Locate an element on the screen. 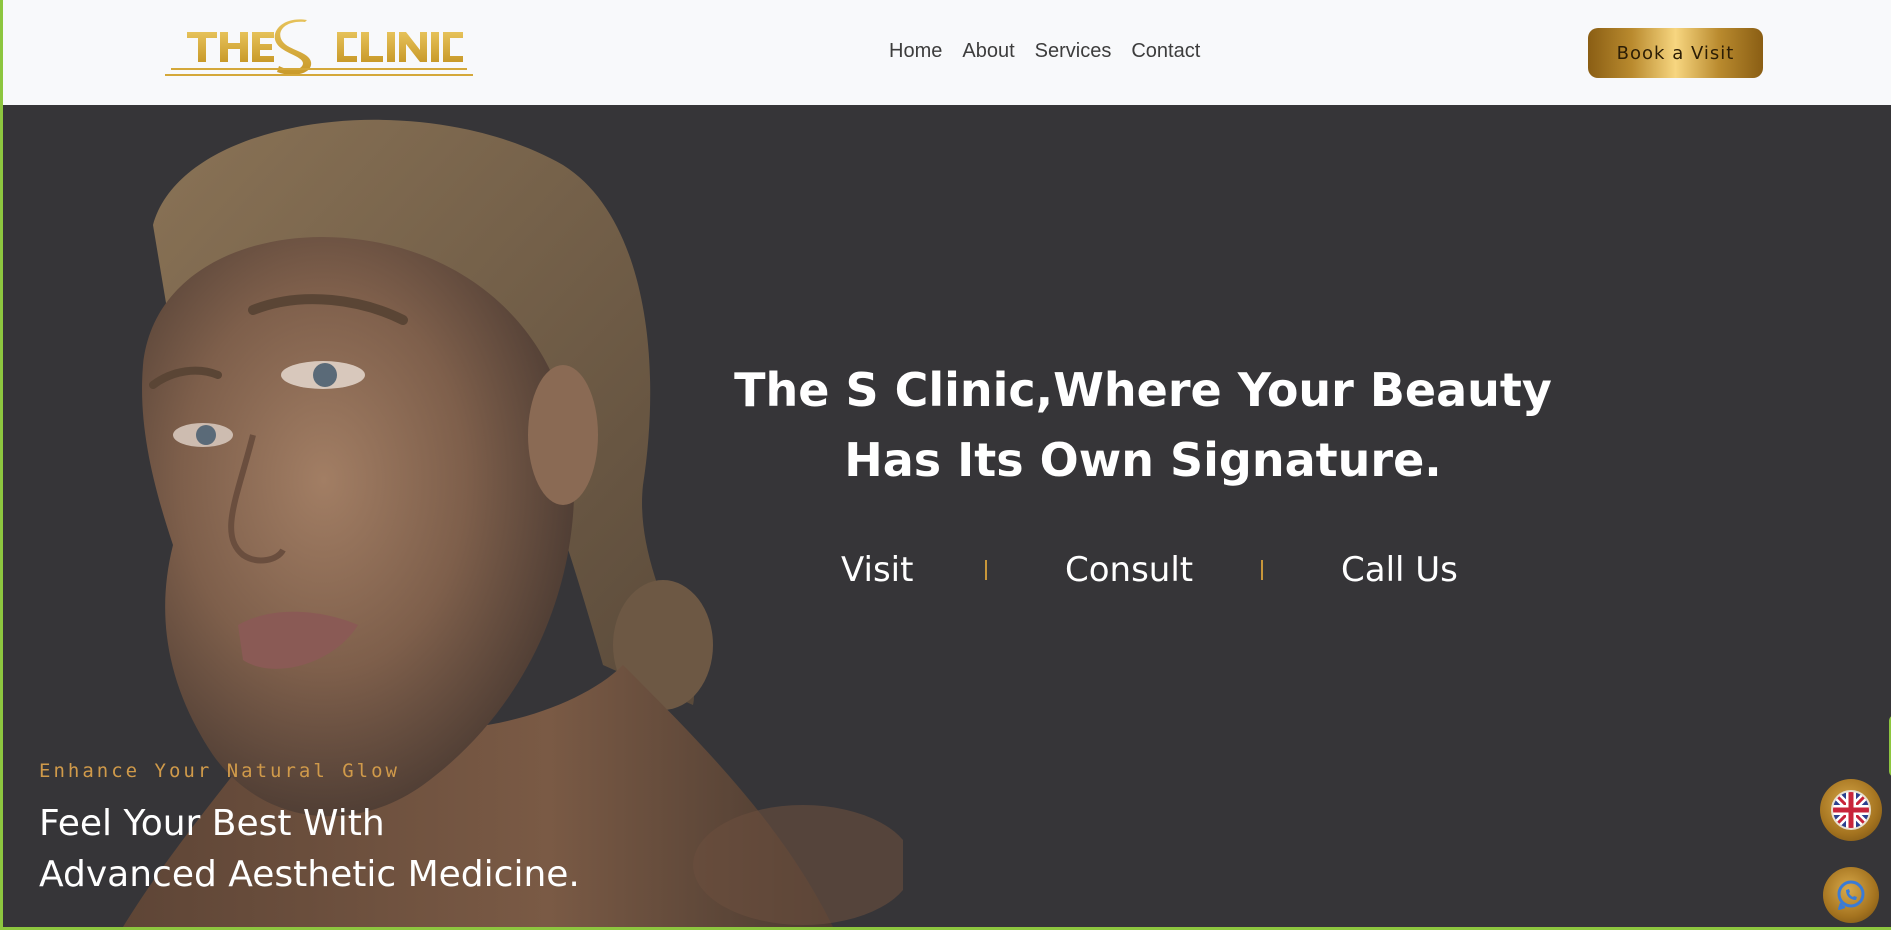 This screenshot has width=1891, height=930. uk-flag-icon is located at coordinates (1851, 810).